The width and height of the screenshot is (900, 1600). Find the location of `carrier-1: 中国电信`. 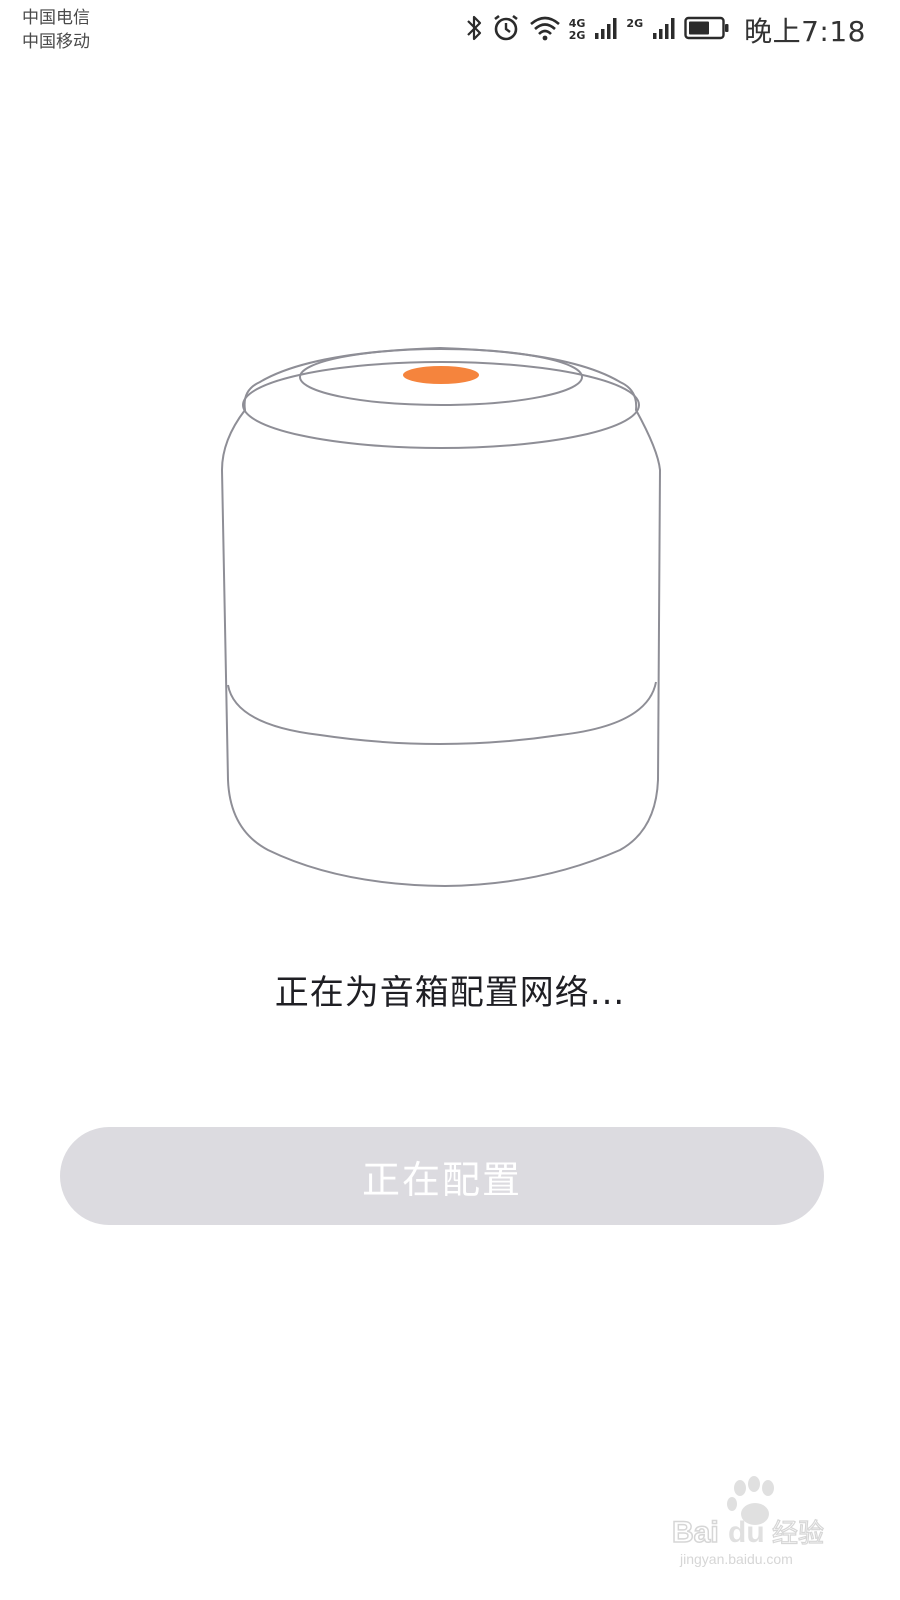

carrier-1: 中国电信 is located at coordinates (56, 18).